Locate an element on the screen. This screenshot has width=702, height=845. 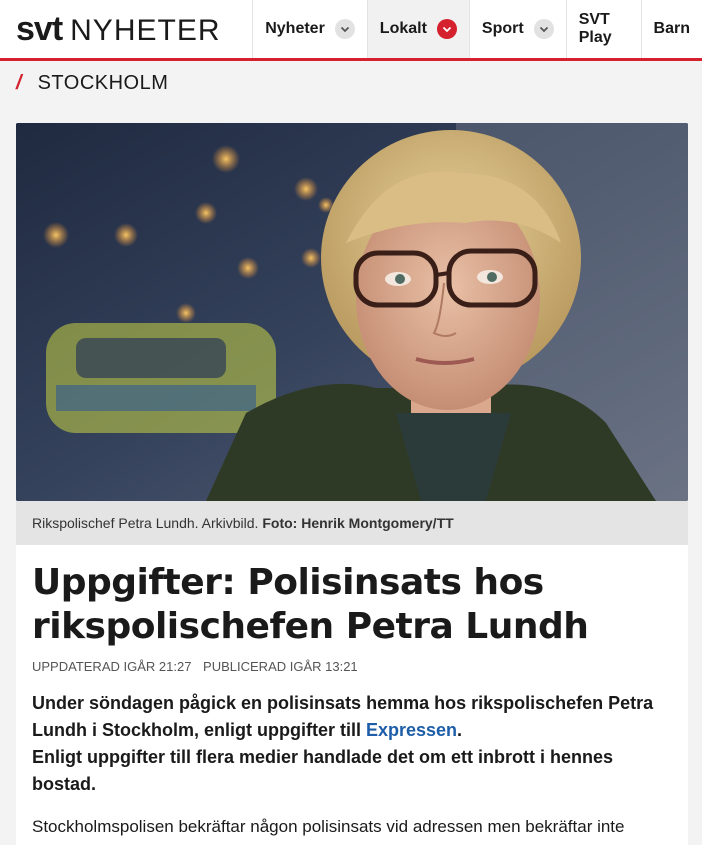
nav-label: Lokalt is located at coordinates (403, 28).